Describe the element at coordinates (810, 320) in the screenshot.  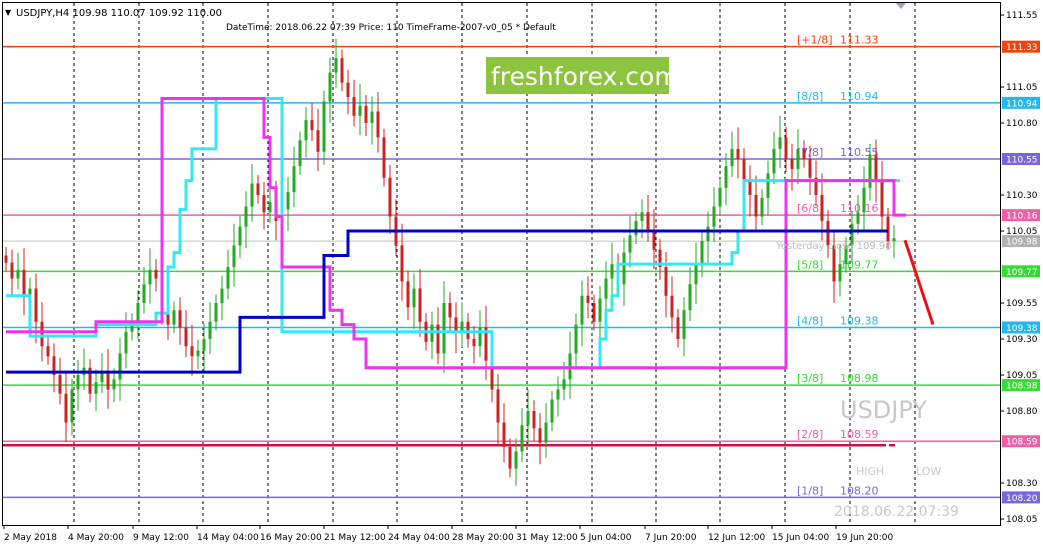
I see `murrey-level-label: [4/8]` at that location.